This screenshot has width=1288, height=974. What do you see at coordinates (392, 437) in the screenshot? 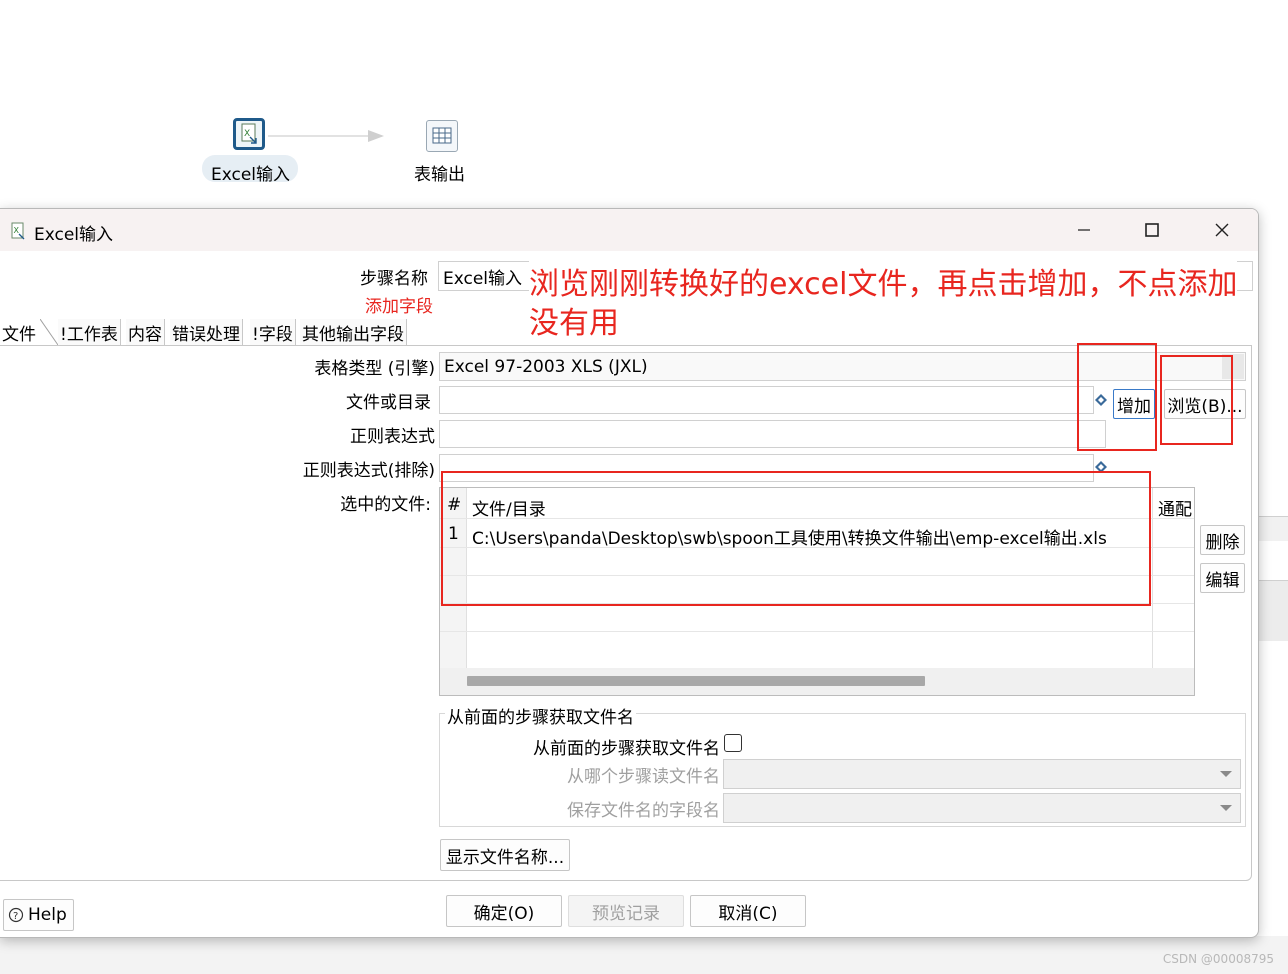
I see `regex-label: 正则表达式` at bounding box center [392, 437].